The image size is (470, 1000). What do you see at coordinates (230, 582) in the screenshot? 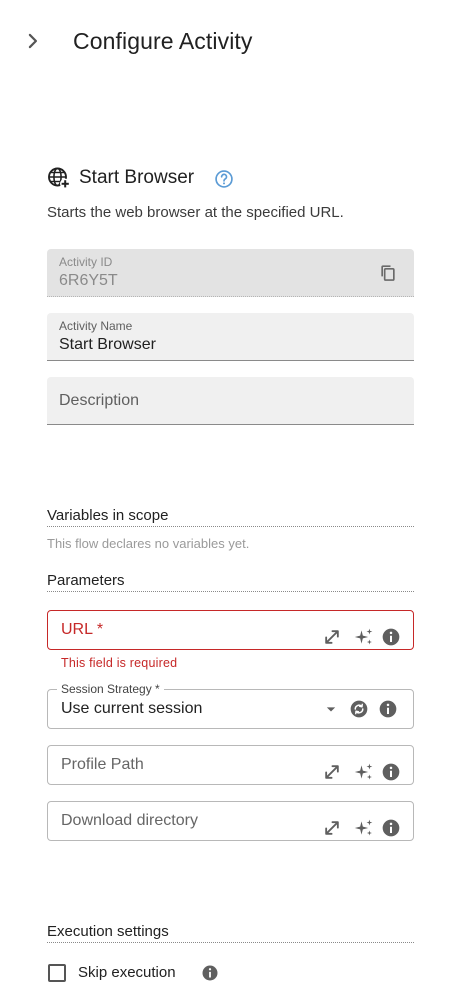
I see `parameters-heading: Parameters` at bounding box center [230, 582].